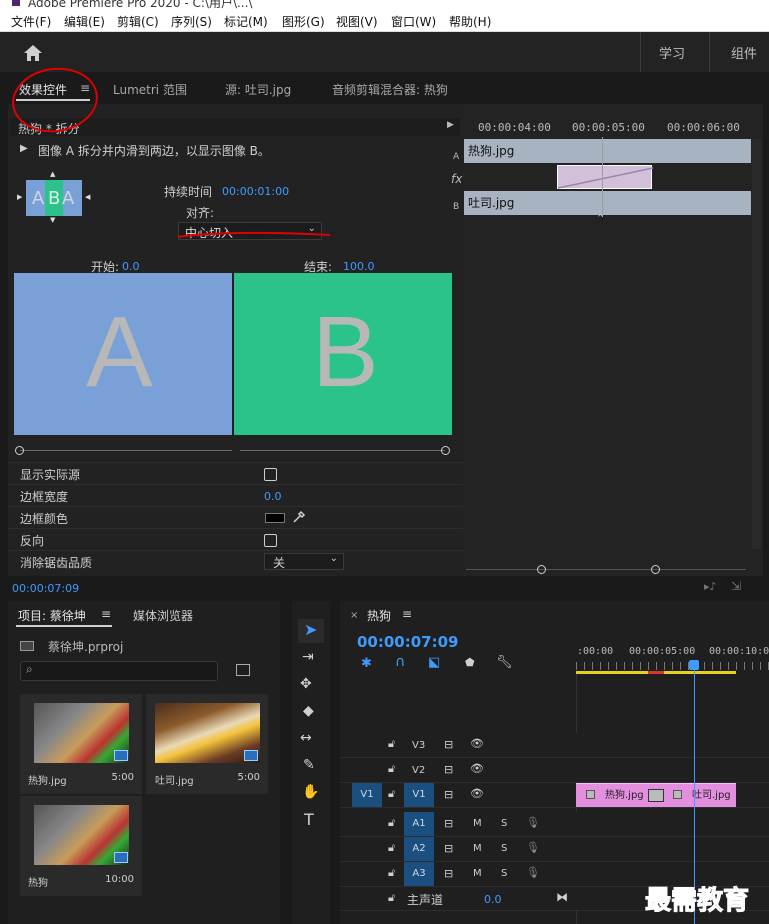 This screenshot has width=769, height=924. Describe the element at coordinates (243, 670) in the screenshot. I see `find-folder-icon` at that location.